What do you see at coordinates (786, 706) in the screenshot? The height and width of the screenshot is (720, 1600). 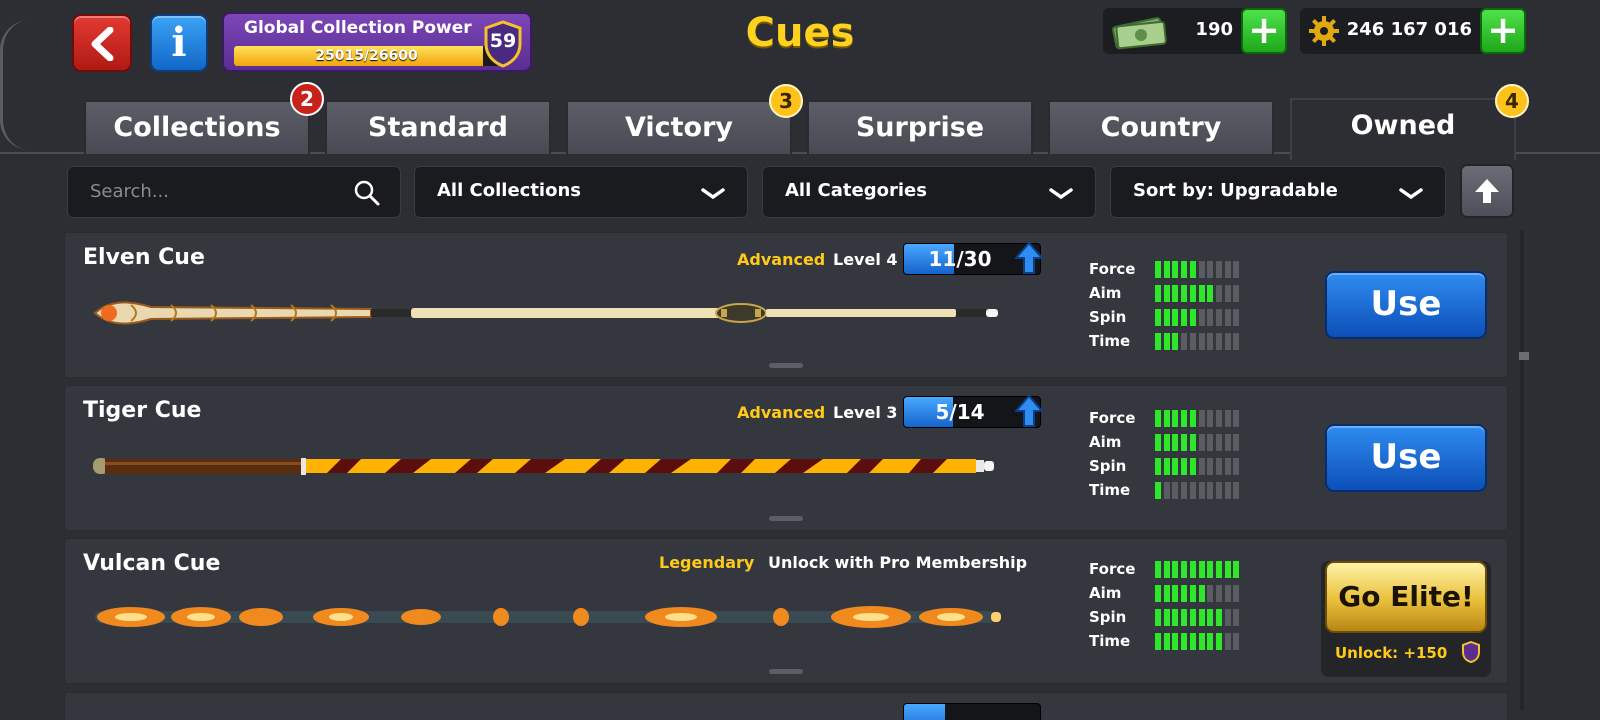 I see `cue-card-partial` at bounding box center [786, 706].